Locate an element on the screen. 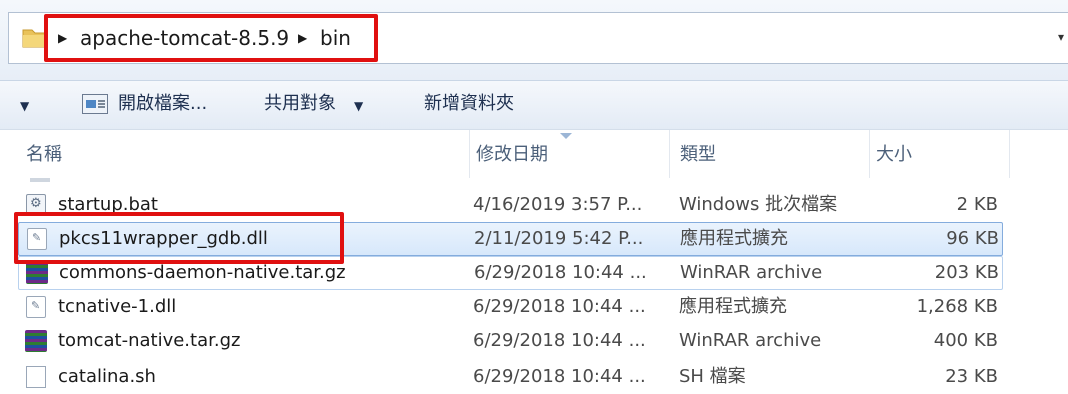 Image resolution: width=1068 pixels, height=394 pixels. file-type: Windows 批次檔案 is located at coordinates (758, 204).